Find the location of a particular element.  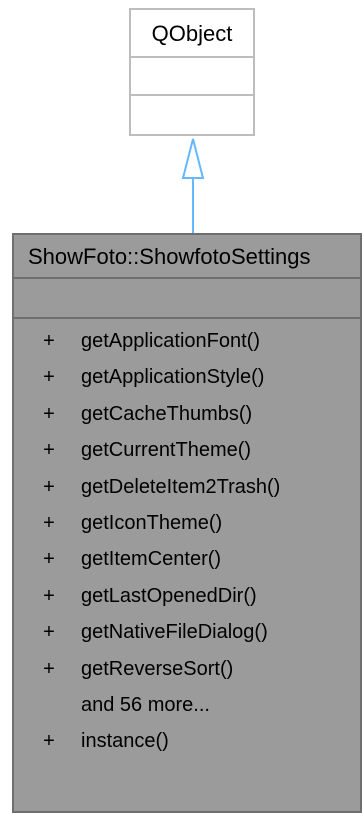

method-row: + getCurrentTheme() is located at coordinates (187, 450).